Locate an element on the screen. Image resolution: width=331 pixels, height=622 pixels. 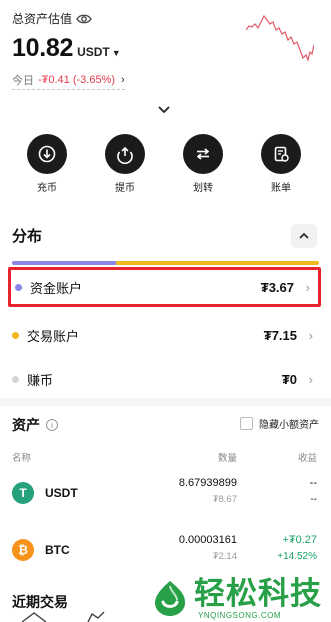
hide-small-assets-toggle: 隐藏小额资产 is located at coordinates (279, 423).